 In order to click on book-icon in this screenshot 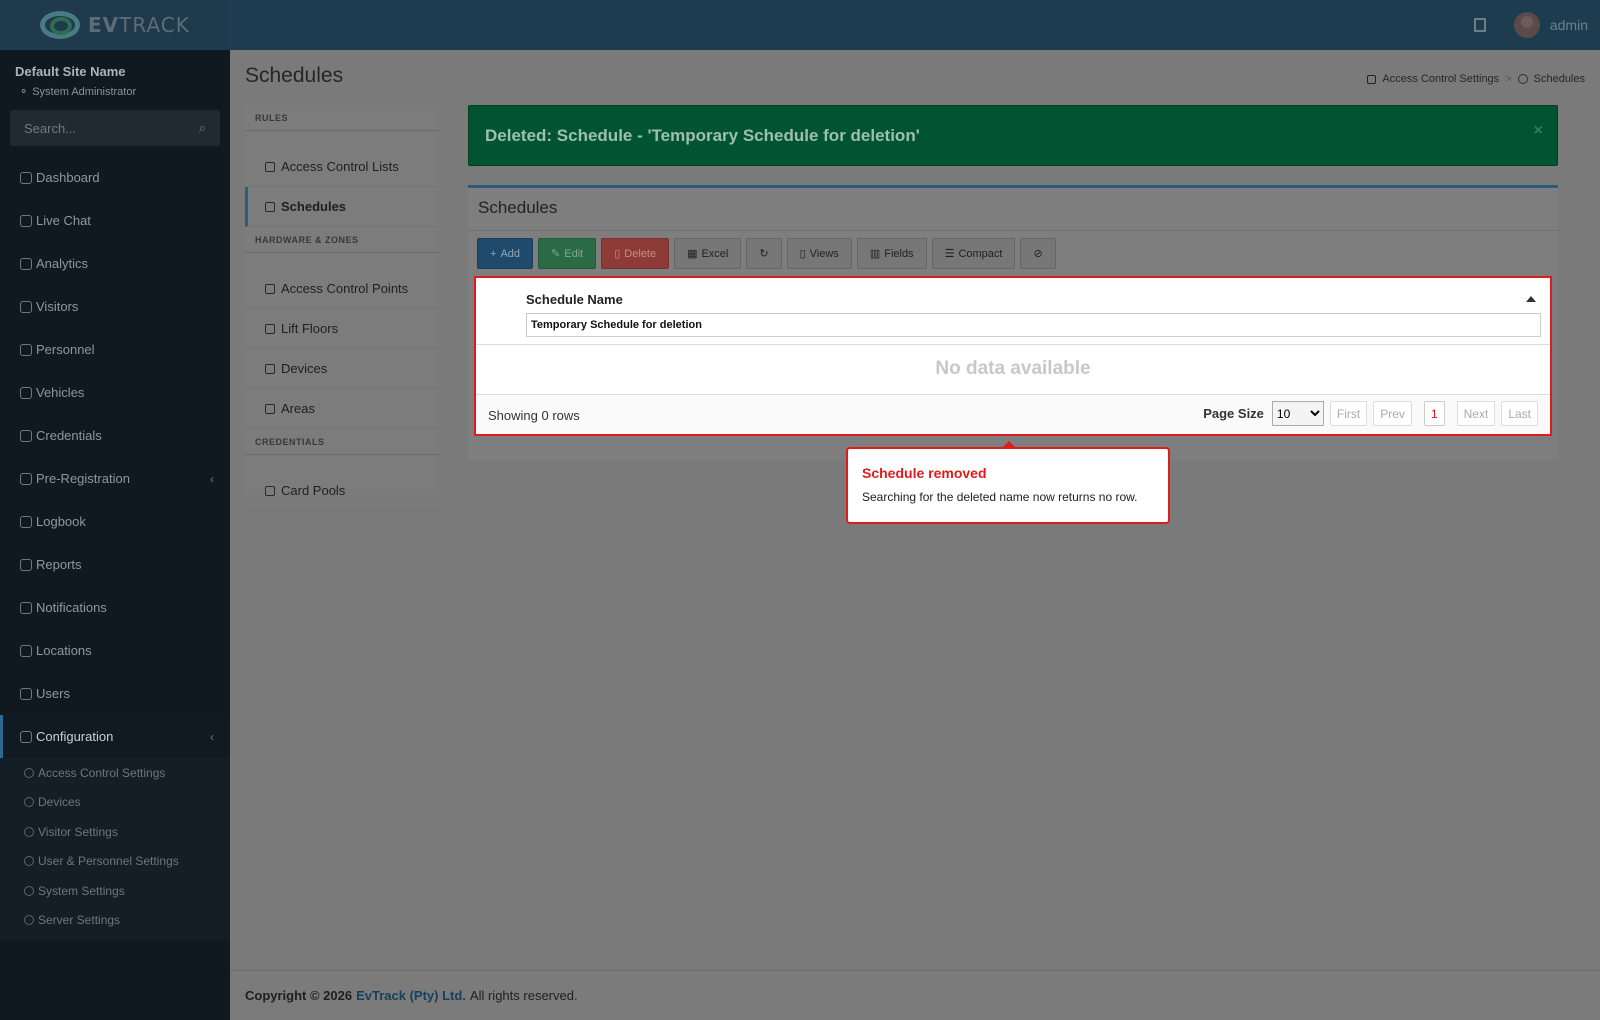, I will do `click(1479, 25)`.